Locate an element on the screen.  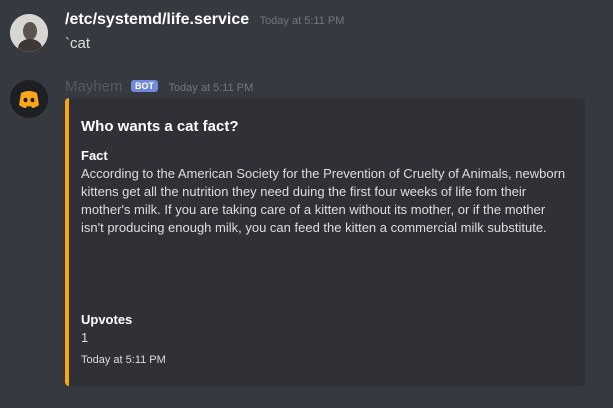
bot-tag-badge: BOT is located at coordinates (144, 86).